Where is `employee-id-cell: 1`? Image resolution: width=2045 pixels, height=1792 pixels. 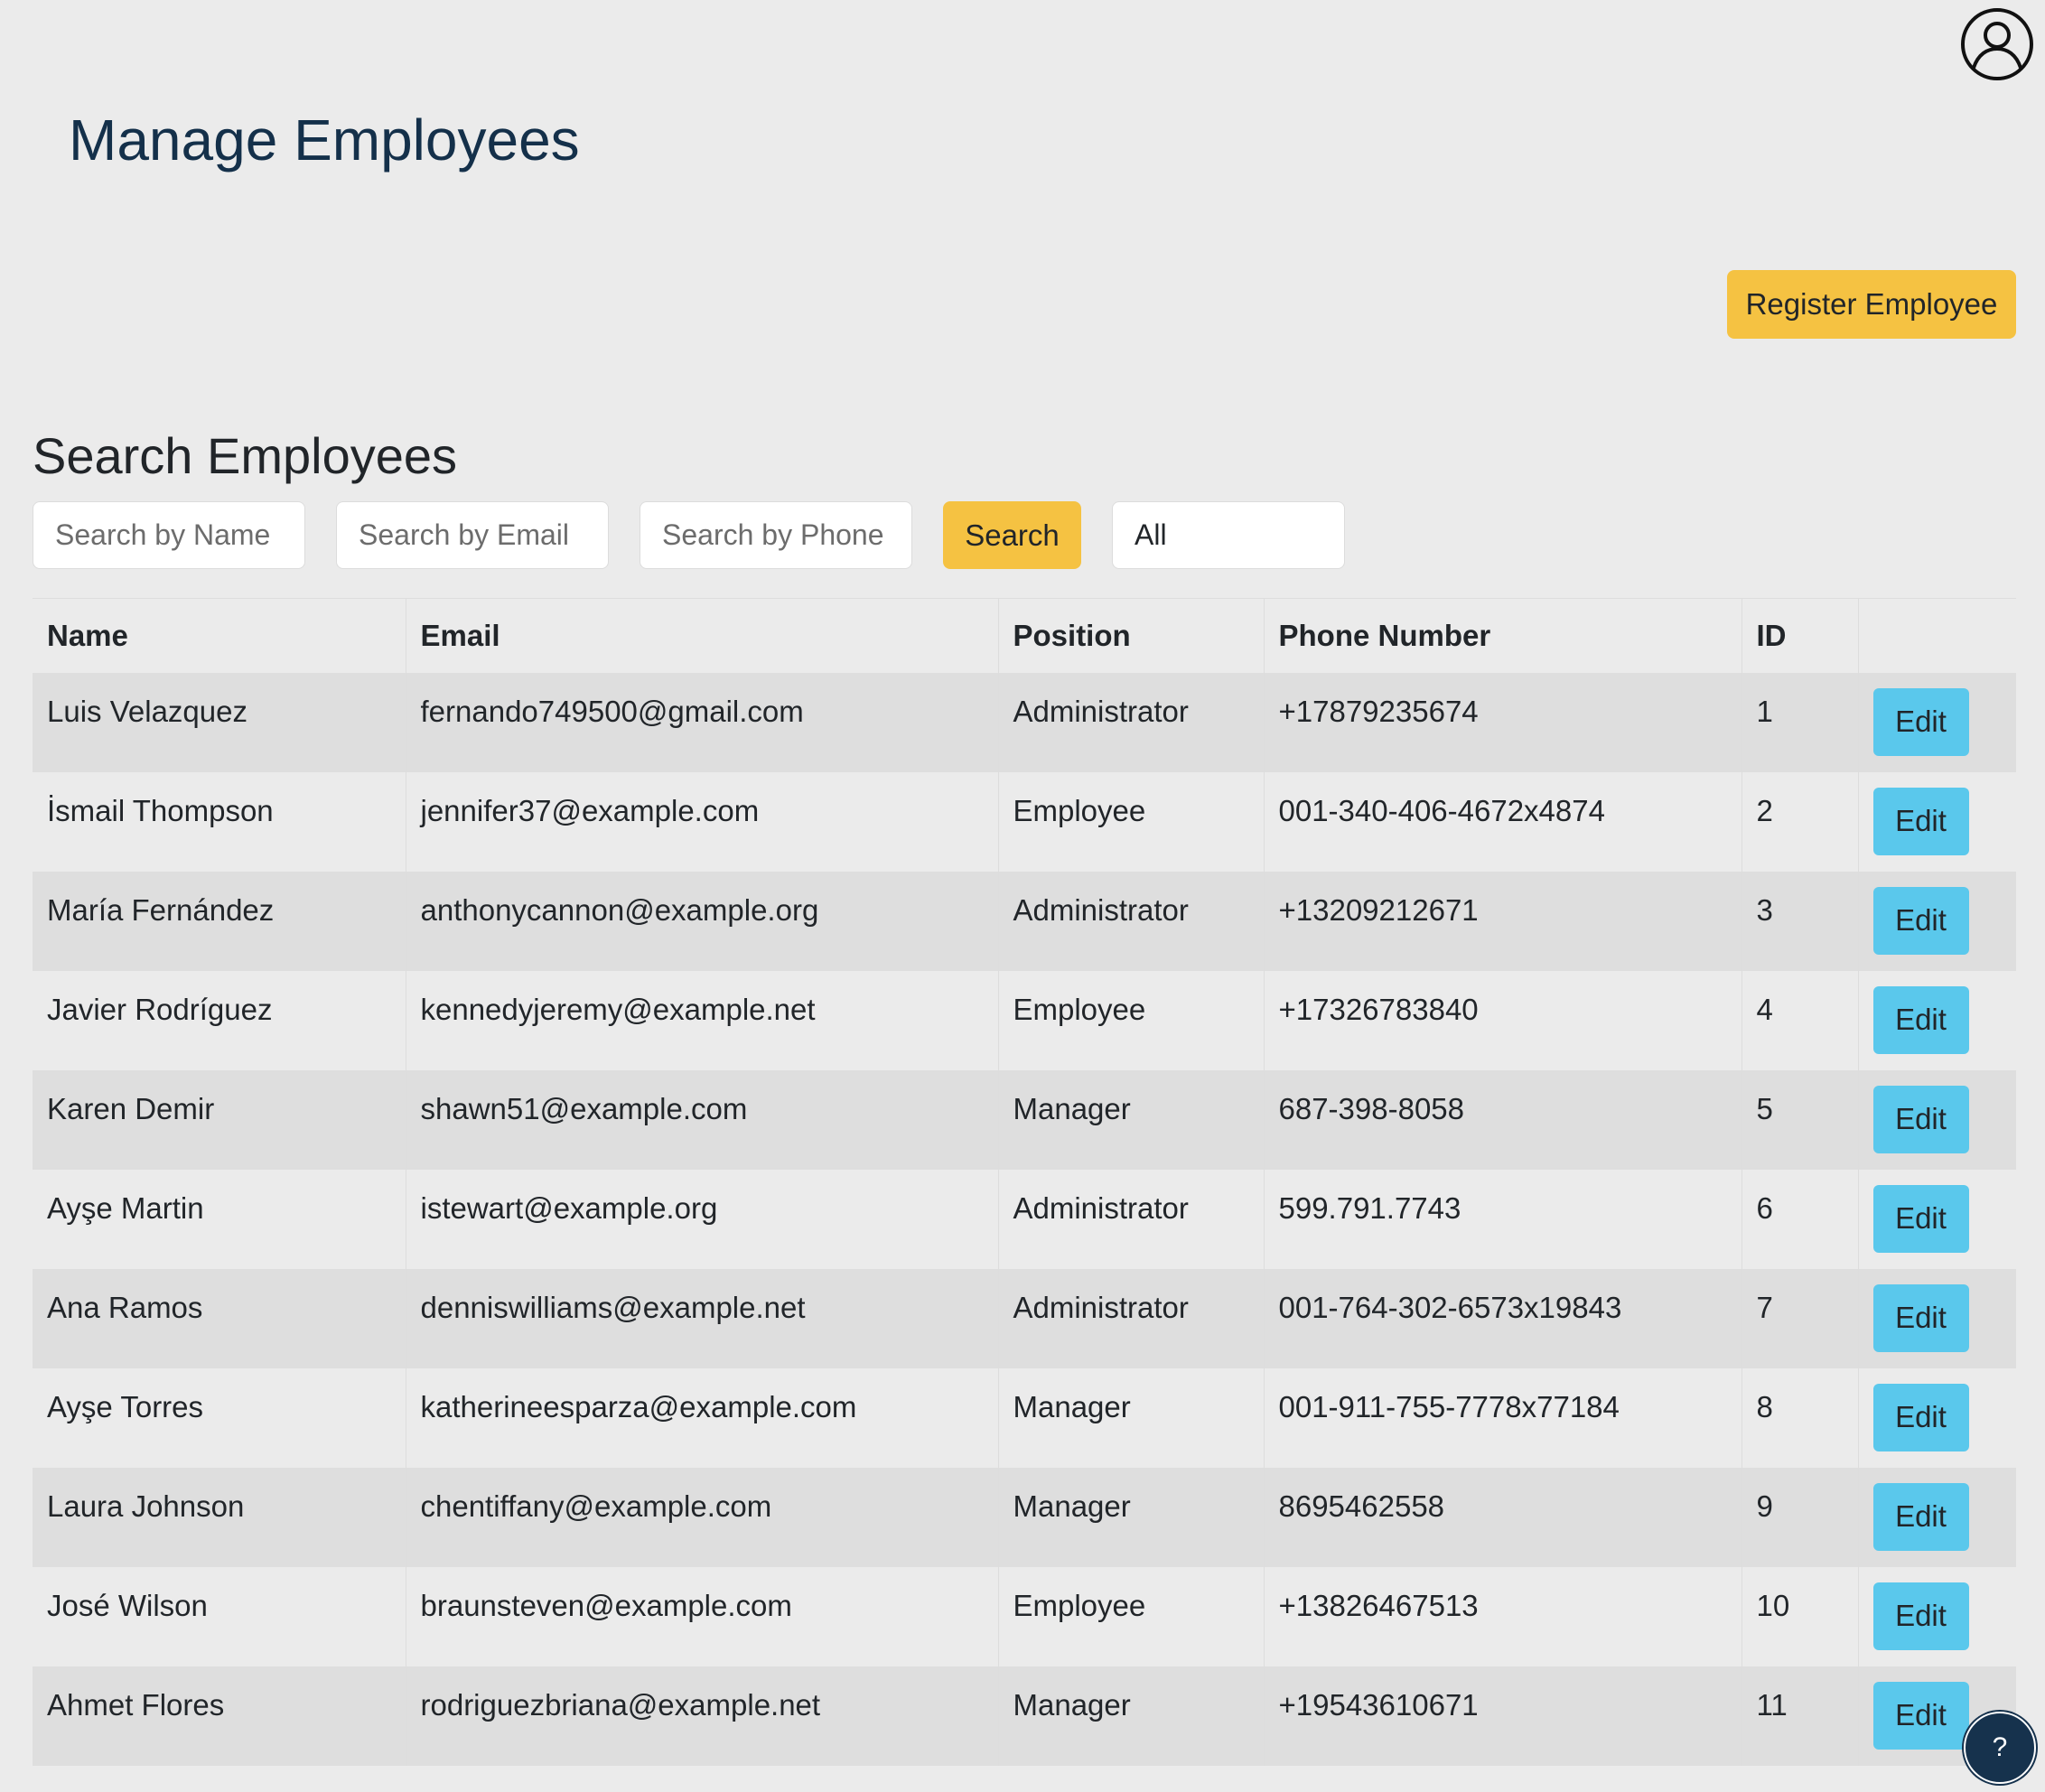
employee-id-cell: 1 is located at coordinates (1800, 722).